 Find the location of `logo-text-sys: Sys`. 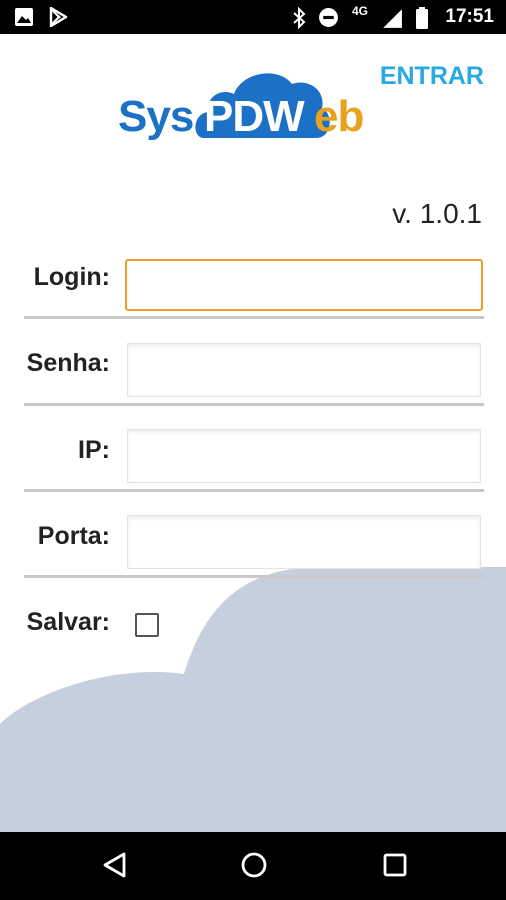

logo-text-sys: Sys is located at coordinates (156, 116).